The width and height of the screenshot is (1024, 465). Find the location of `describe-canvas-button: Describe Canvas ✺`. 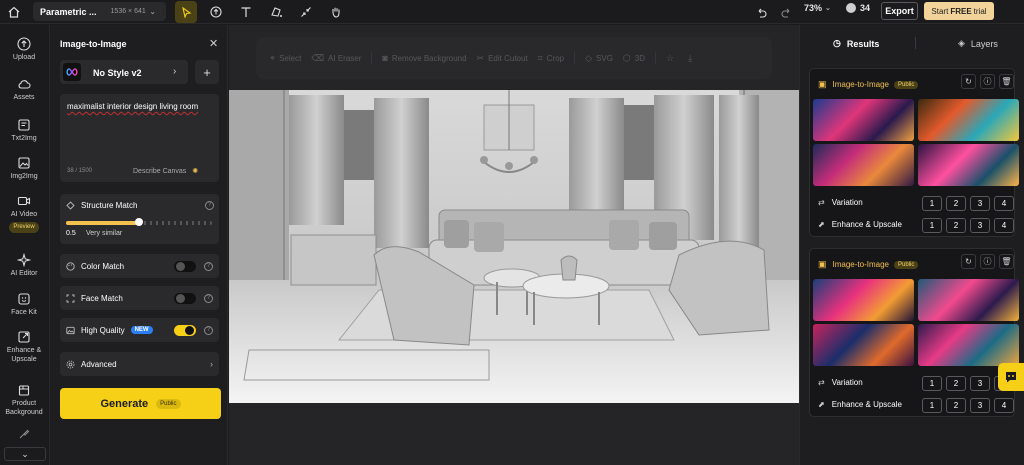

describe-canvas-button: Describe Canvas ✺ is located at coordinates (165, 171).